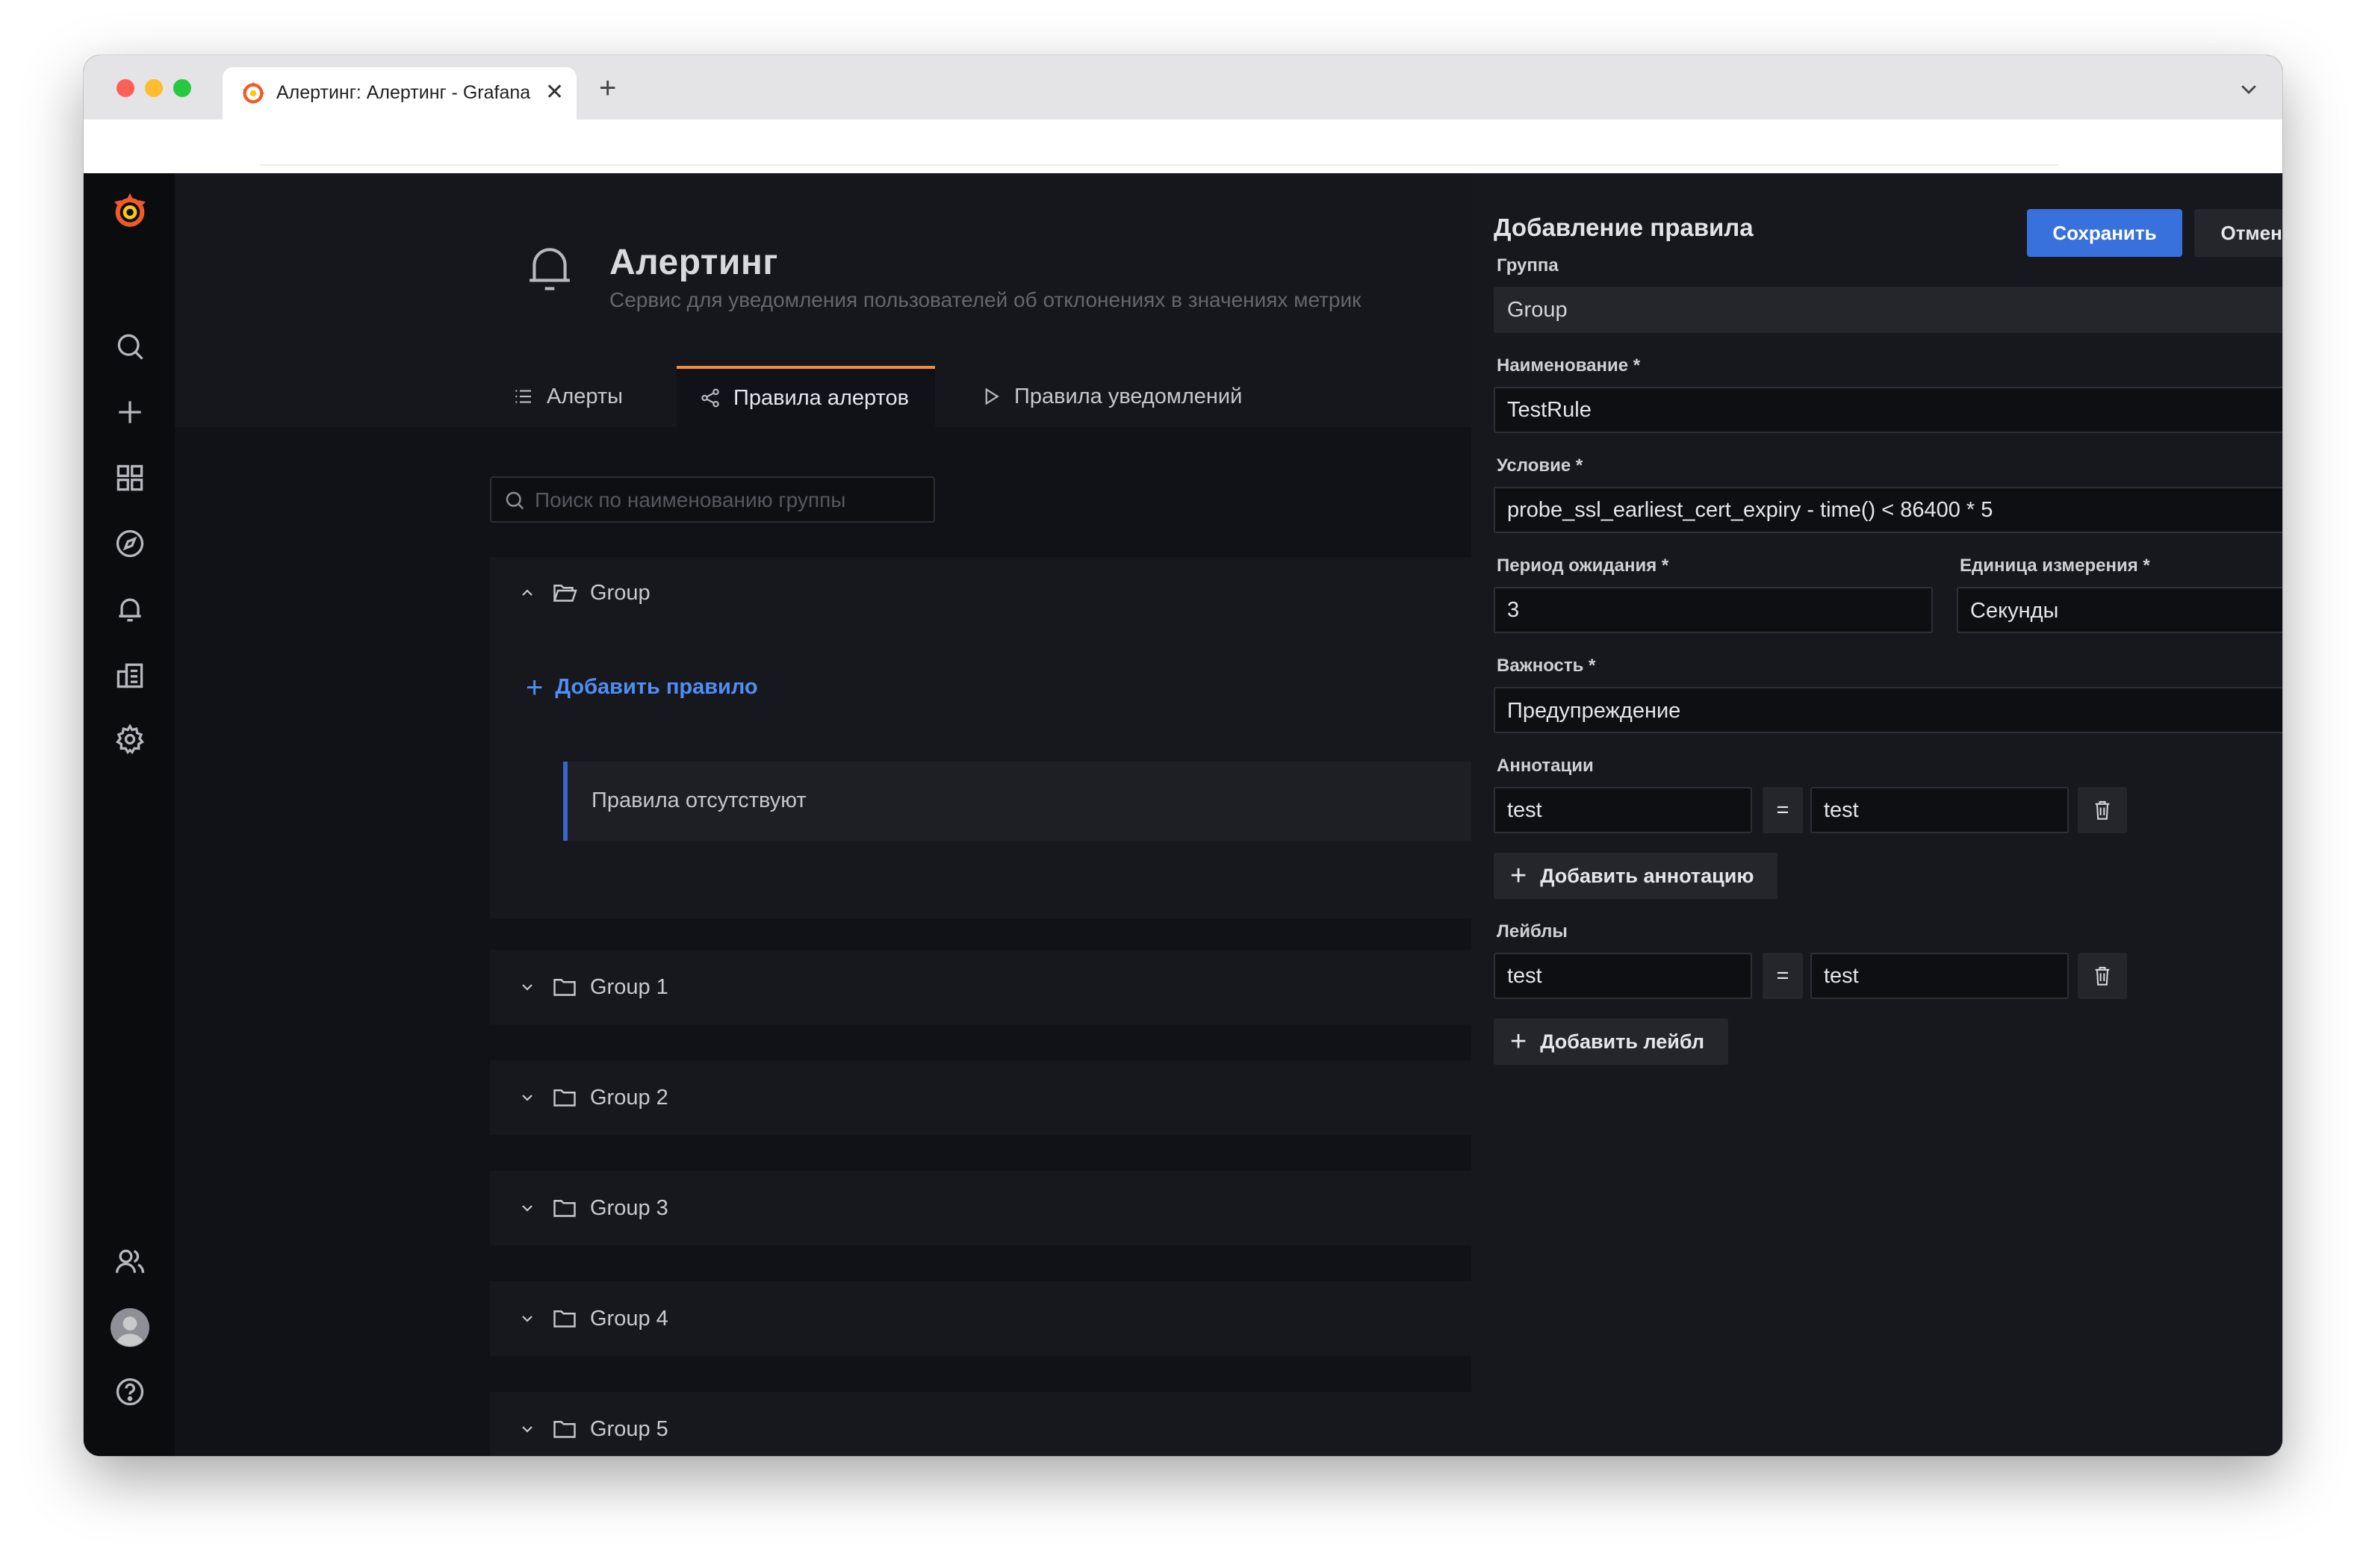 The image size is (2366, 1568). What do you see at coordinates (527, 593) in the screenshot?
I see `chevron-up-icon` at bounding box center [527, 593].